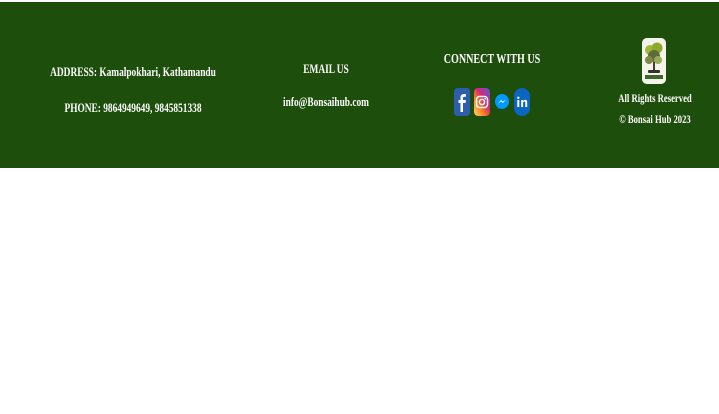 The height and width of the screenshot is (414, 719). Describe the element at coordinates (654, 61) in the screenshot. I see `bonsai-hub-logo` at that location.